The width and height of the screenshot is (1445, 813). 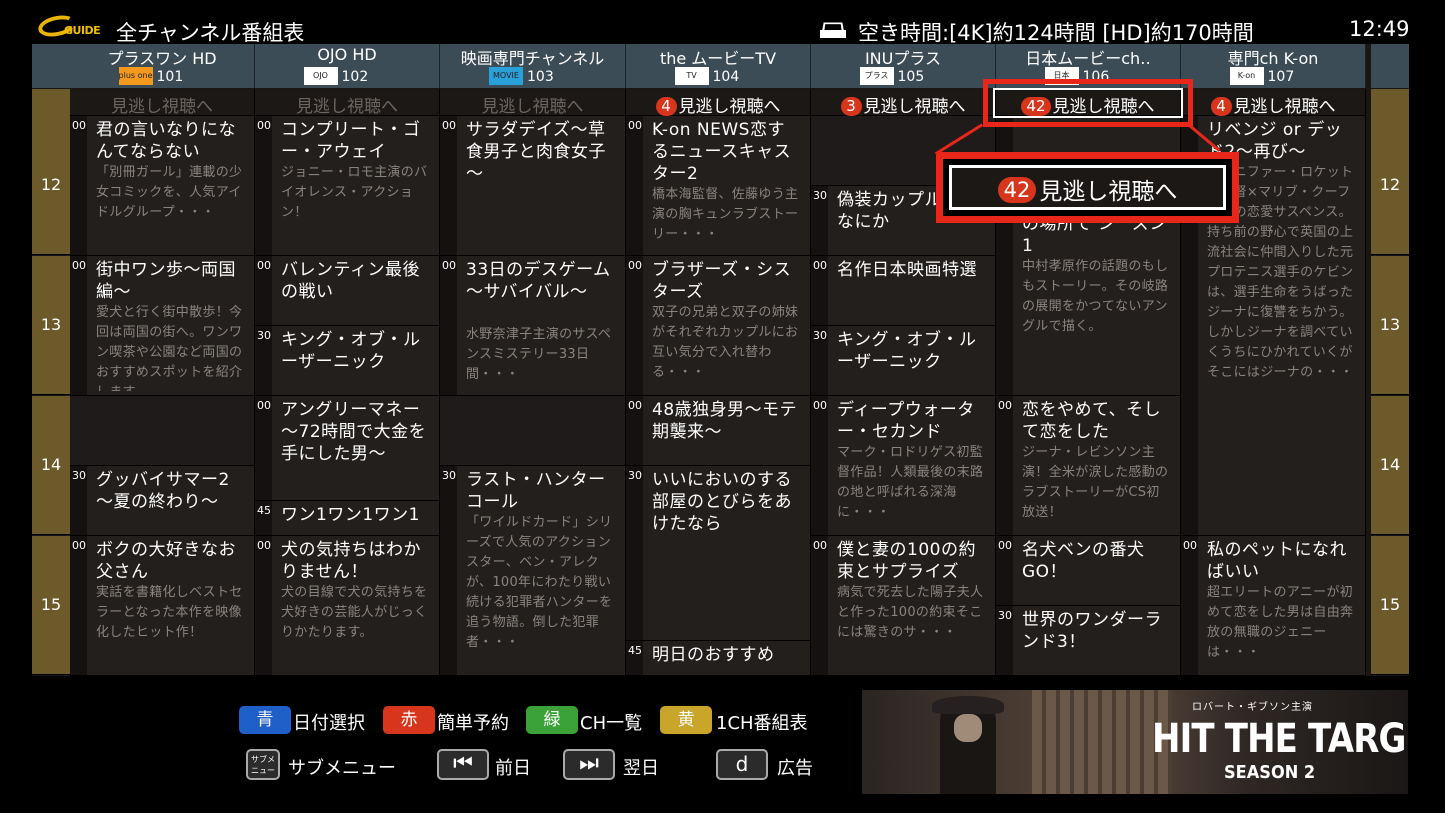 I want to click on channel-header-101: プラスワン HD plus one 101, so click(x=162, y=66).